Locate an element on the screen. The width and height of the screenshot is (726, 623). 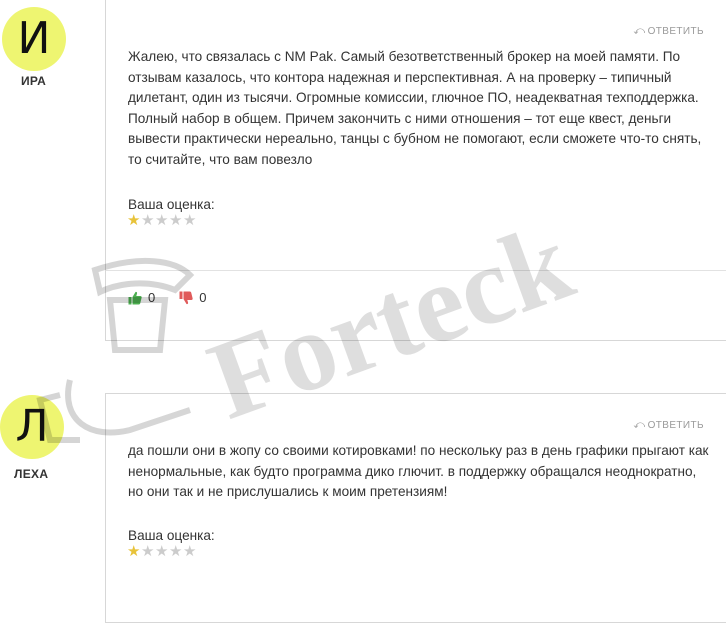
thumbs-up-icon is located at coordinates (135, 297).